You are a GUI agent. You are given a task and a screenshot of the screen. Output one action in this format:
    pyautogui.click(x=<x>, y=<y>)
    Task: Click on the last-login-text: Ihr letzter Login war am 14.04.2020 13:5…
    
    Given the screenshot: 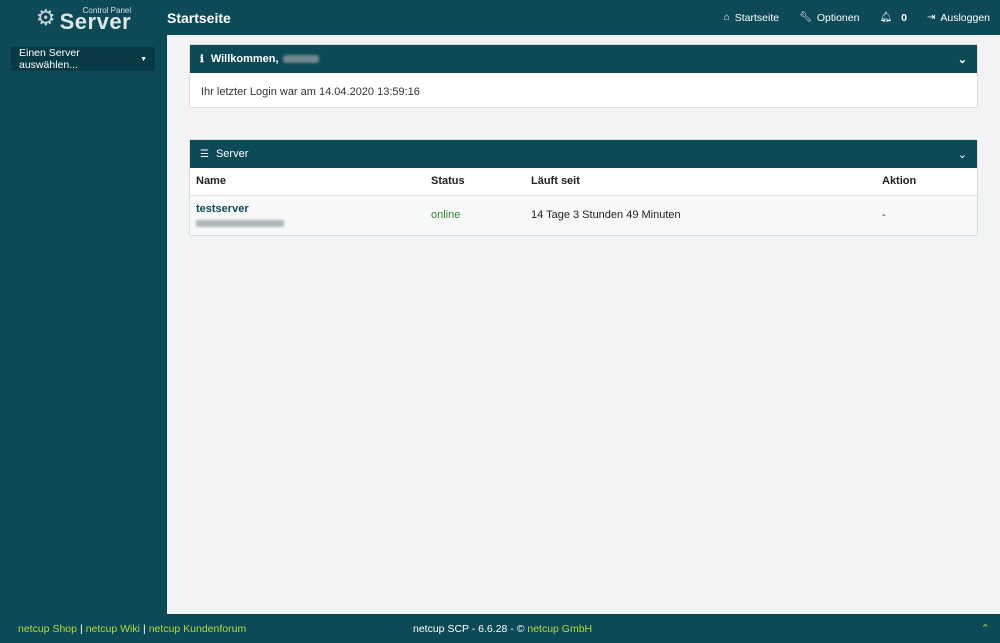 What is the action you would take?
    pyautogui.click(x=310, y=92)
    